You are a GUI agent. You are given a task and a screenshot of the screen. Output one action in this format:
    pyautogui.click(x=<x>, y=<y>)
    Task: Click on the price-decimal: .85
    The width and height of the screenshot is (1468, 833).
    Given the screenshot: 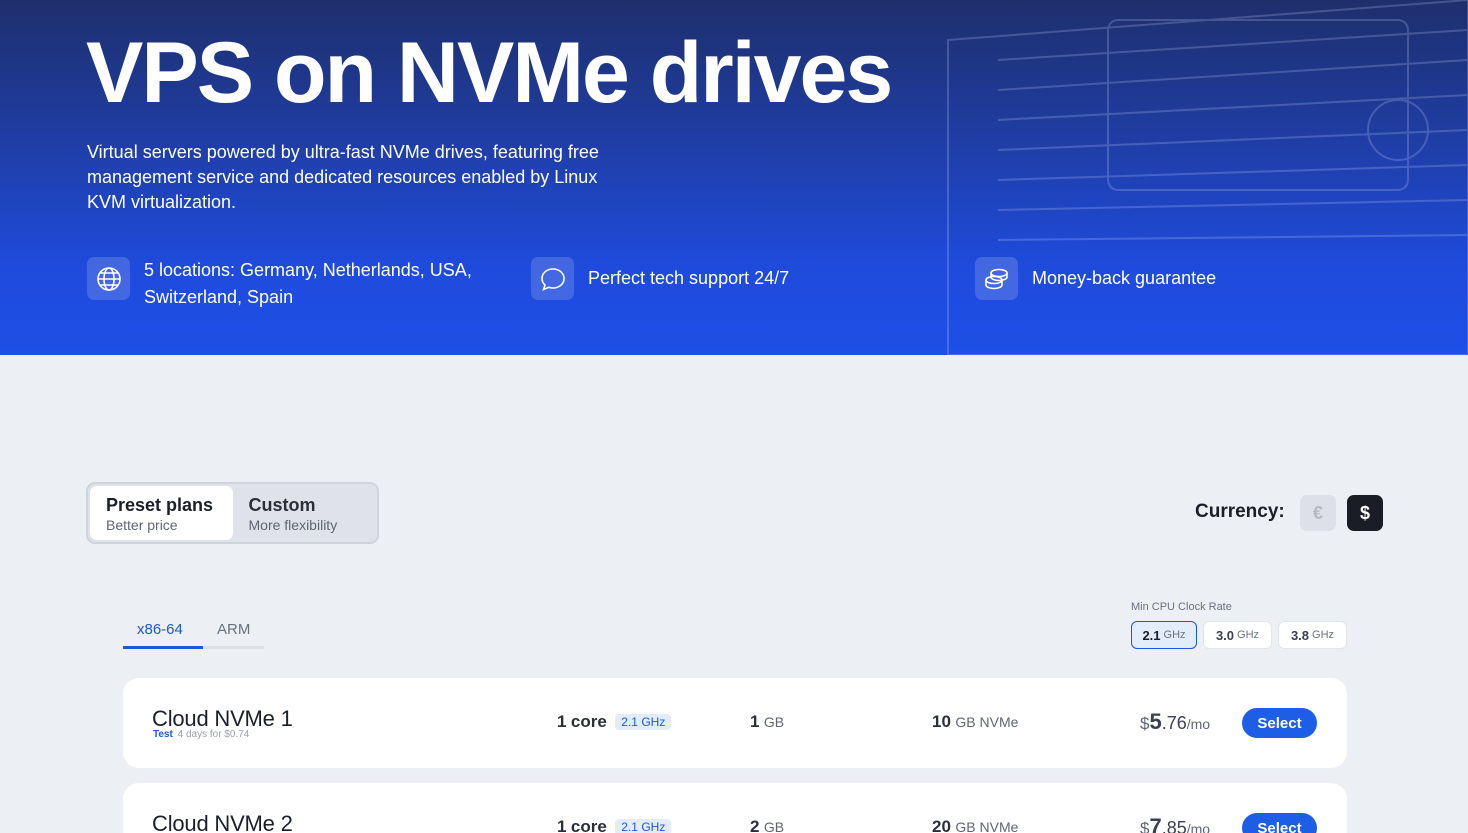 What is the action you would take?
    pyautogui.click(x=1174, y=825)
    